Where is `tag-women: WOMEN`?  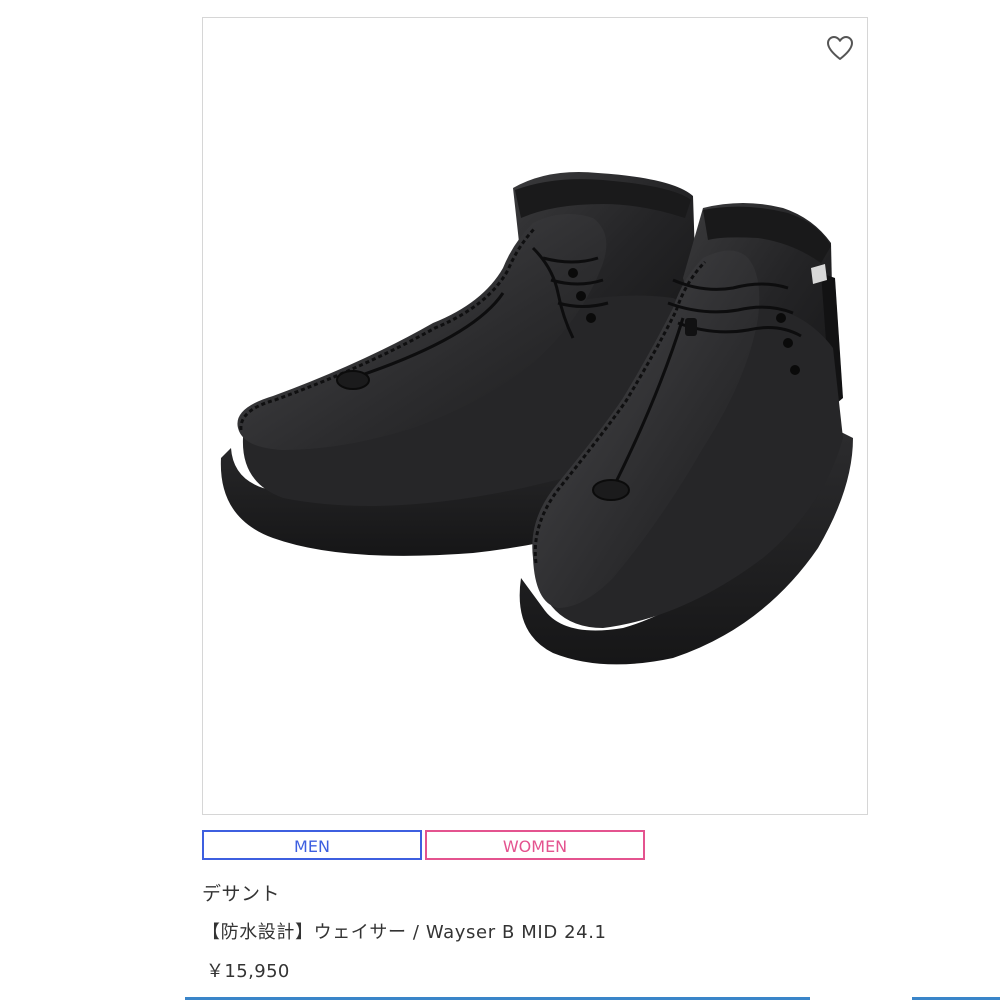 tag-women: WOMEN is located at coordinates (535, 845).